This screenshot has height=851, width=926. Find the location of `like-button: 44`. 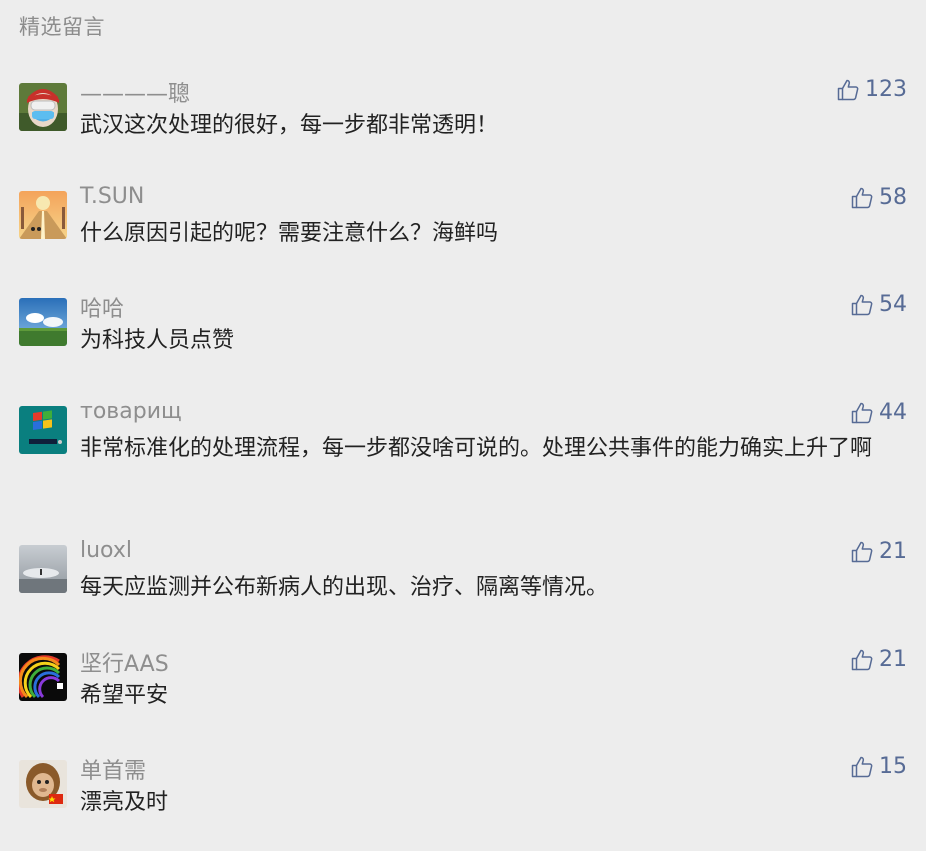

like-button: 44 is located at coordinates (878, 413).